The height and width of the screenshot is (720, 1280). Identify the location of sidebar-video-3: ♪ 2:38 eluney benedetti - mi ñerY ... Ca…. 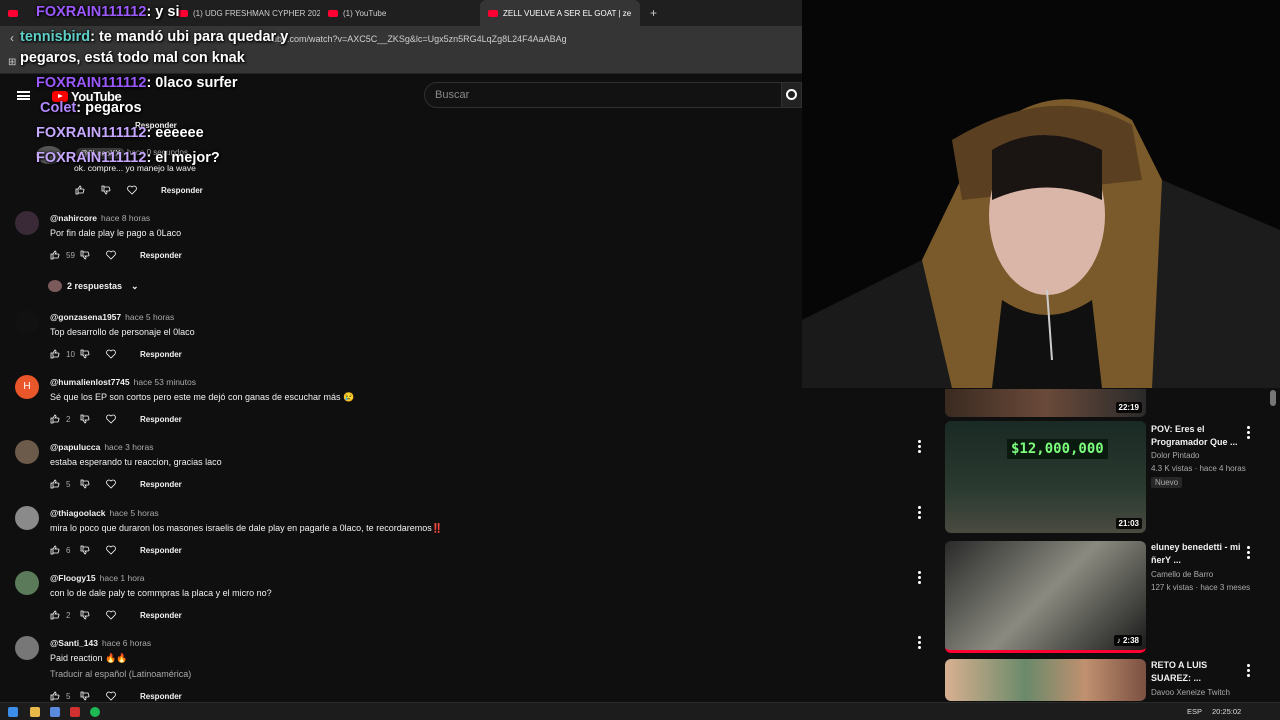
(1112, 597).